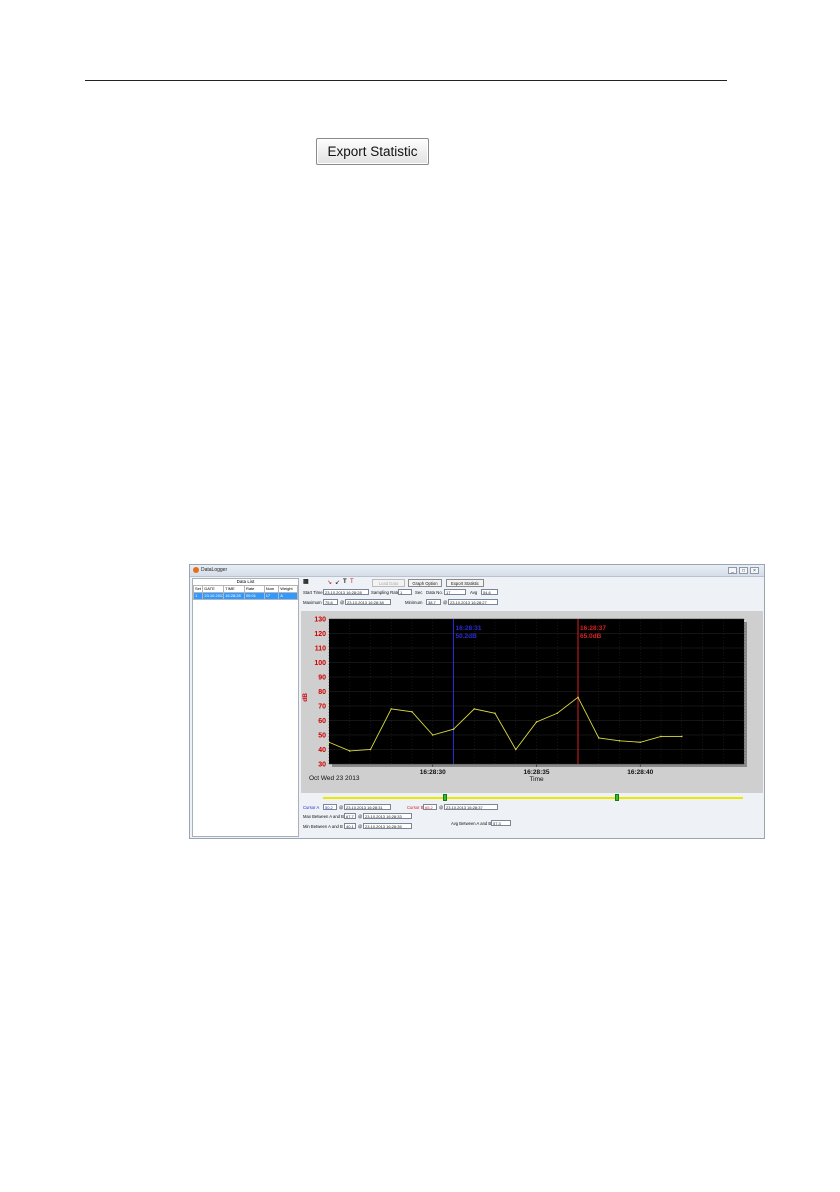 The image size is (840, 1192). Describe the element at coordinates (322, 765) in the screenshot. I see `y-tick-label: 30` at that location.